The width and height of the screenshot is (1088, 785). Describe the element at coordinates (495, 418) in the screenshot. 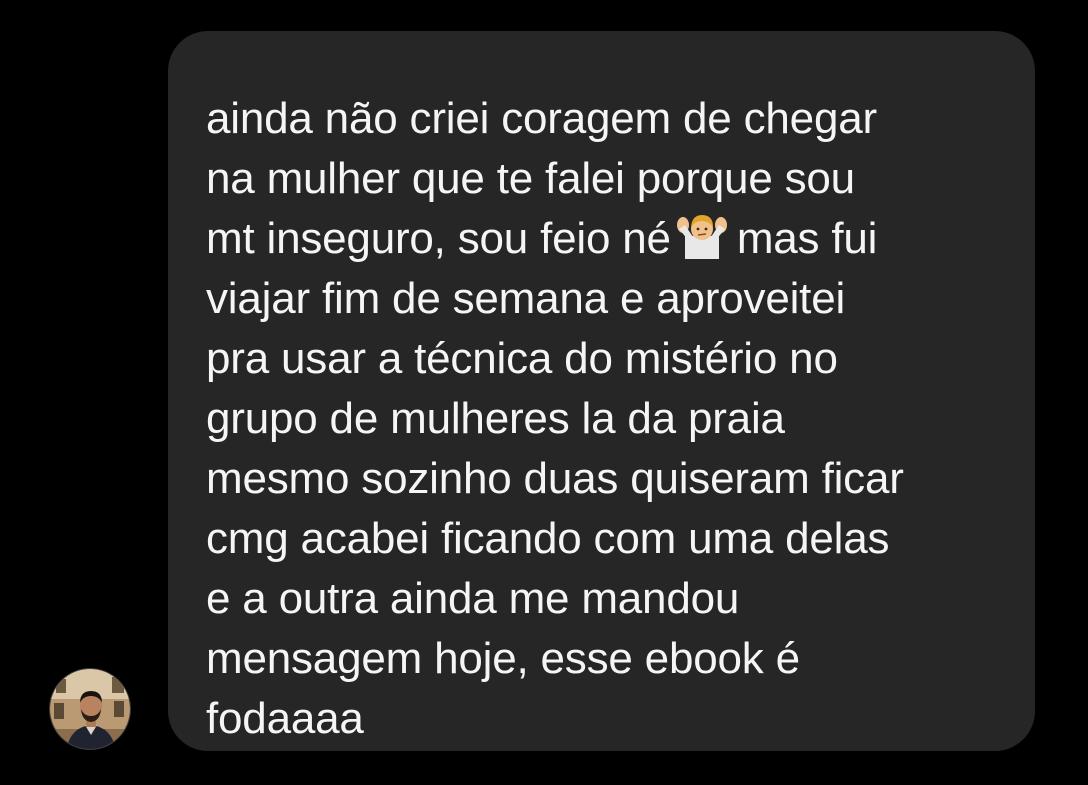

I see `message-line: grupo de mulheres la da praia` at that location.